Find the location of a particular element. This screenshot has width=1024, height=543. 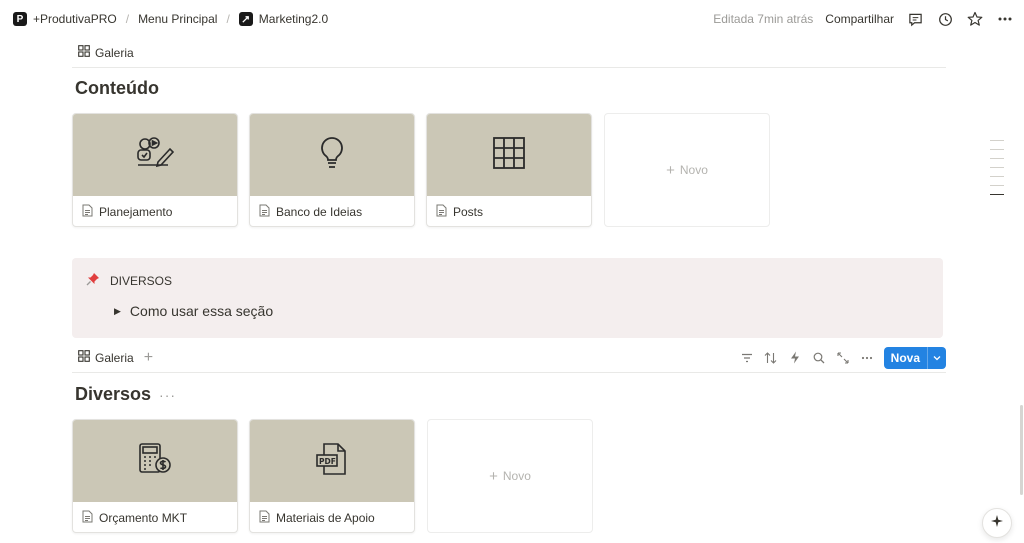

card-title: Orçamento MKT is located at coordinates (143, 518).